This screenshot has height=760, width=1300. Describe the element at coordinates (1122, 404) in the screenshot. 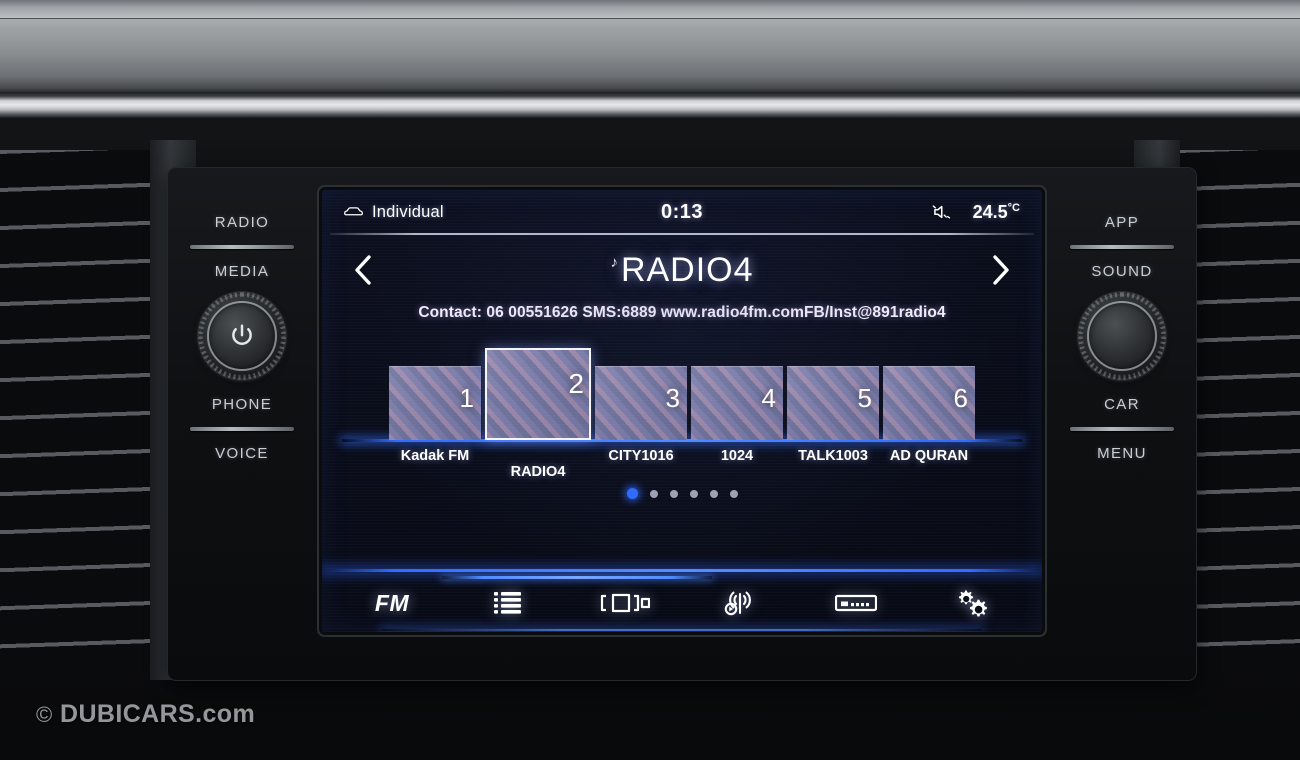

I see `hardware-button-car: CAR` at that location.